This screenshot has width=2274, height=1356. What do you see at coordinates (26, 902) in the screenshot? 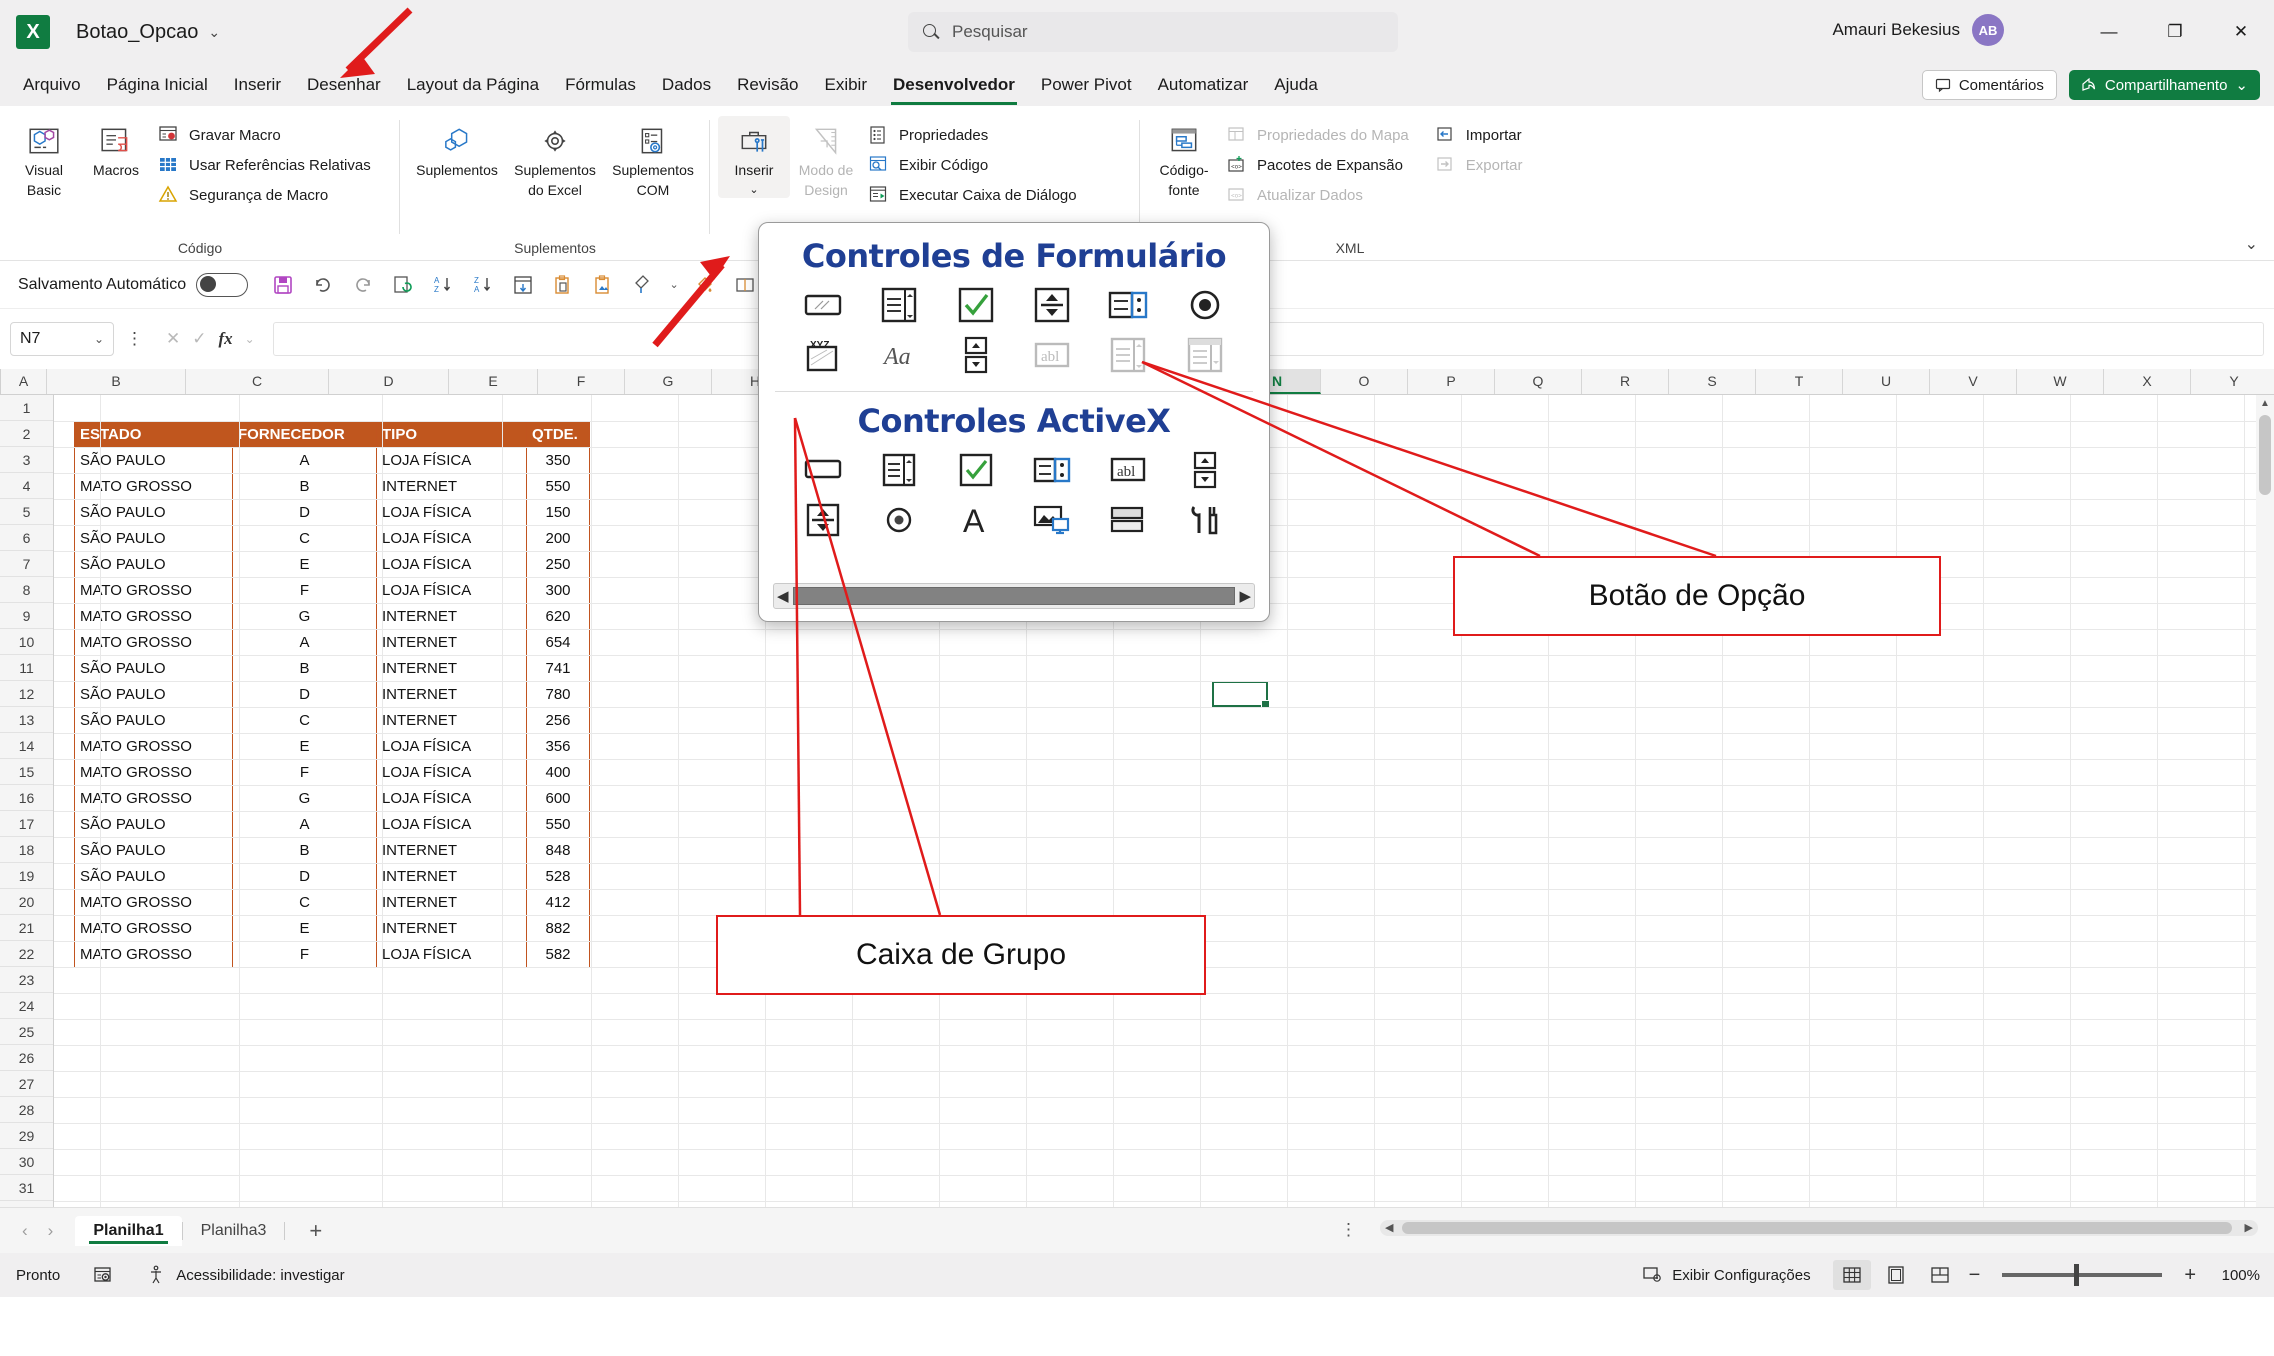
I see `row-header-20: 20` at bounding box center [26, 902].